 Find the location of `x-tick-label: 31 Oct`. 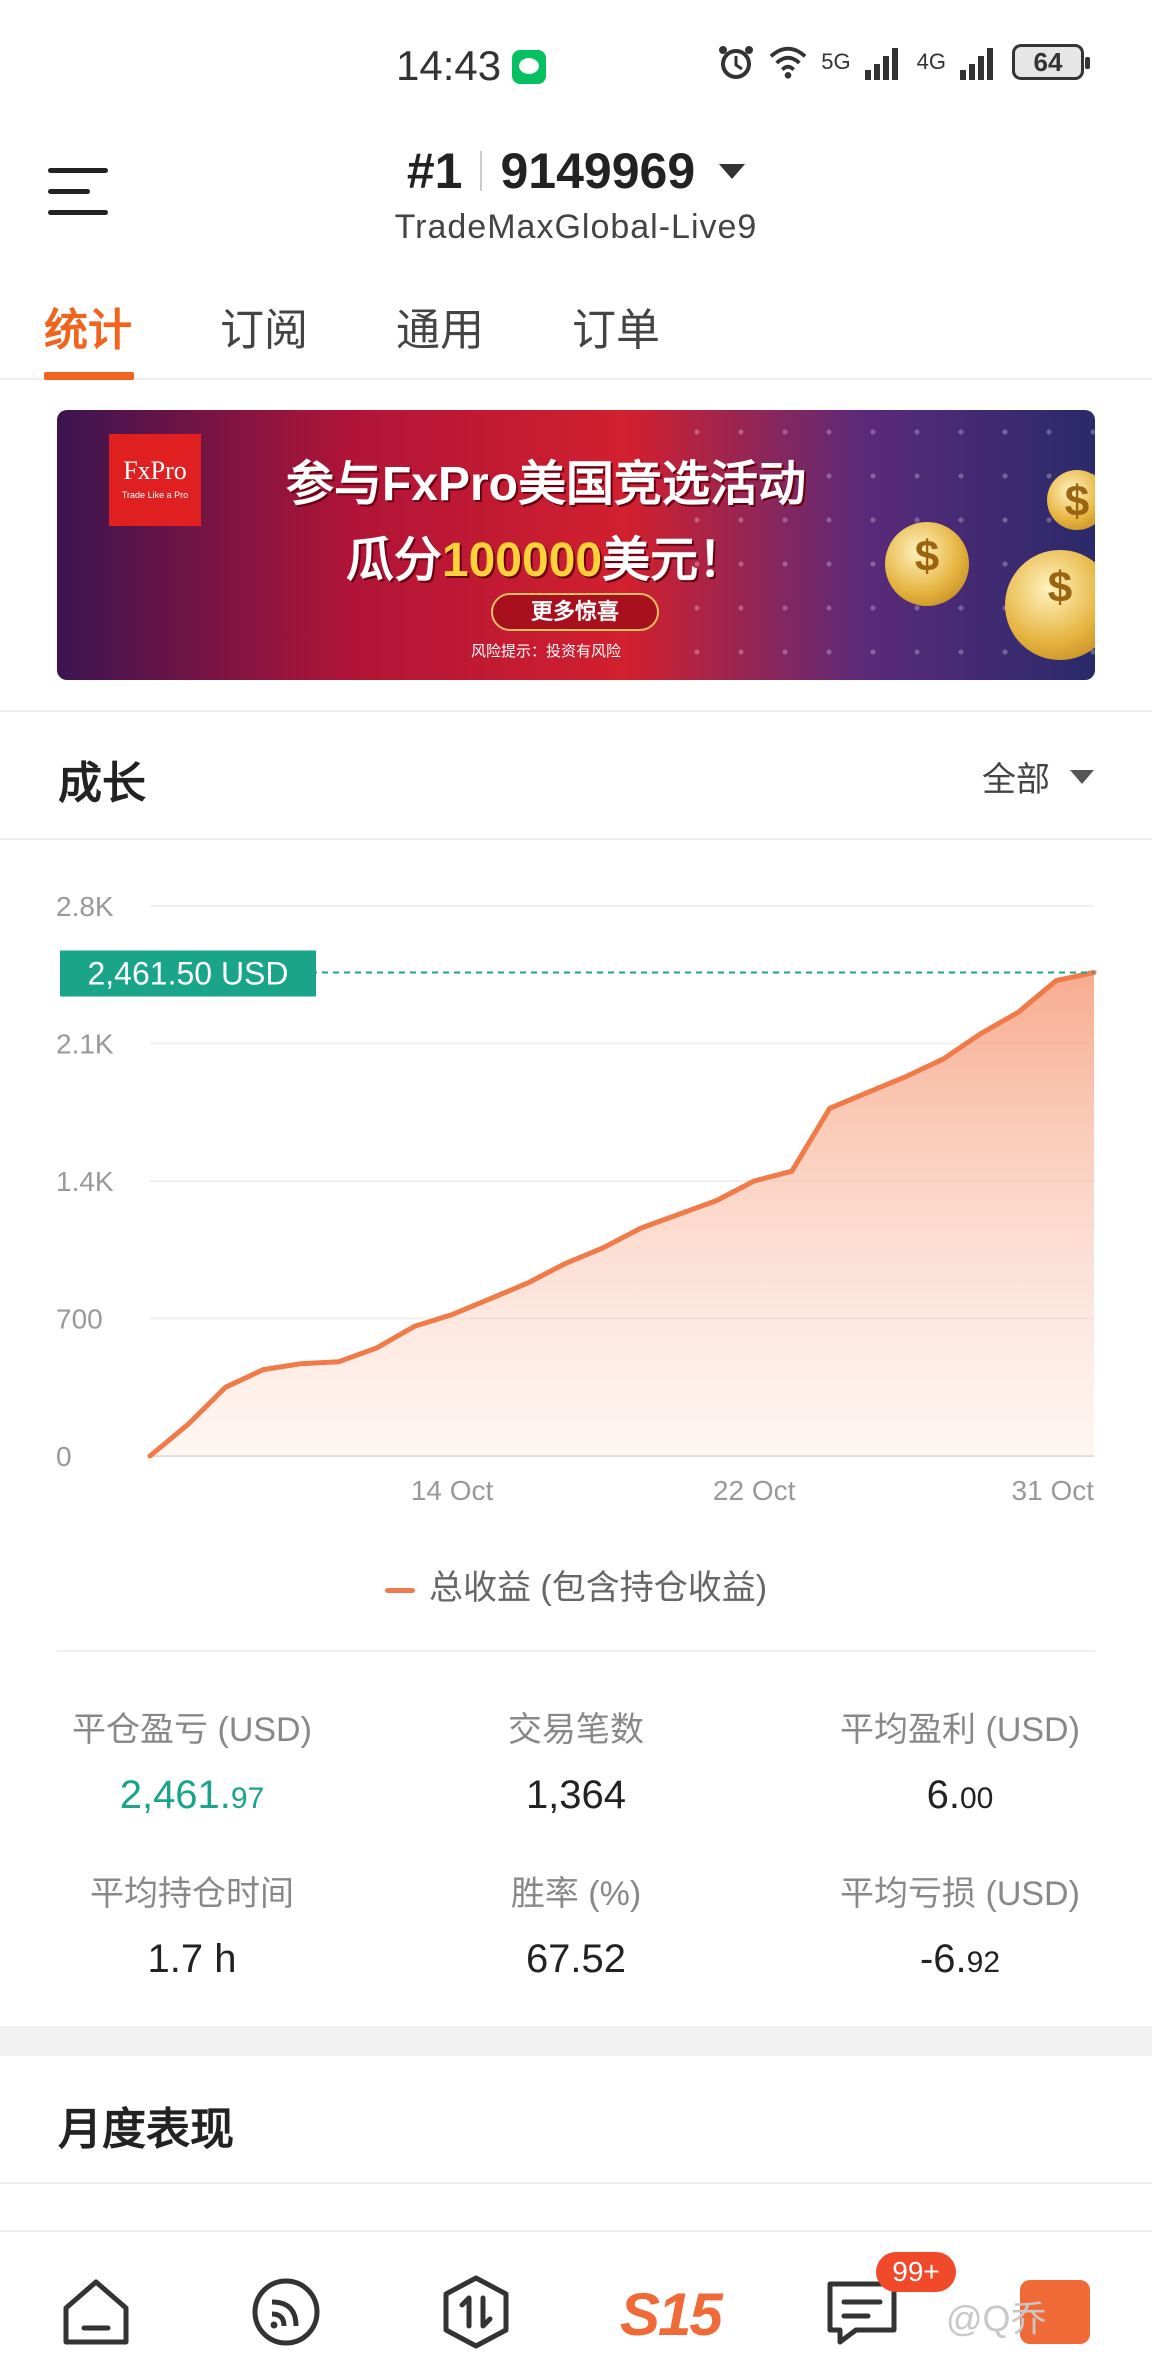

x-tick-label: 31 Oct is located at coordinates (1053, 1490).